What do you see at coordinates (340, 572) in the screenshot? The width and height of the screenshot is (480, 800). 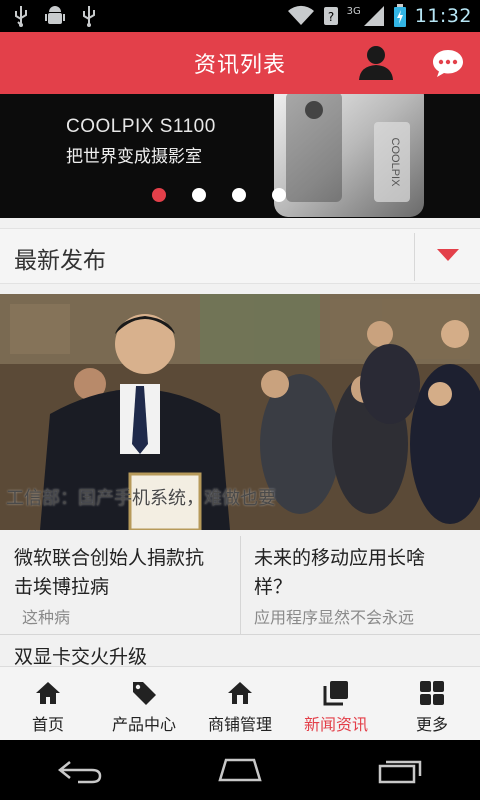 I see `news-headline: 未来的移动应用长啥 样？` at bounding box center [340, 572].